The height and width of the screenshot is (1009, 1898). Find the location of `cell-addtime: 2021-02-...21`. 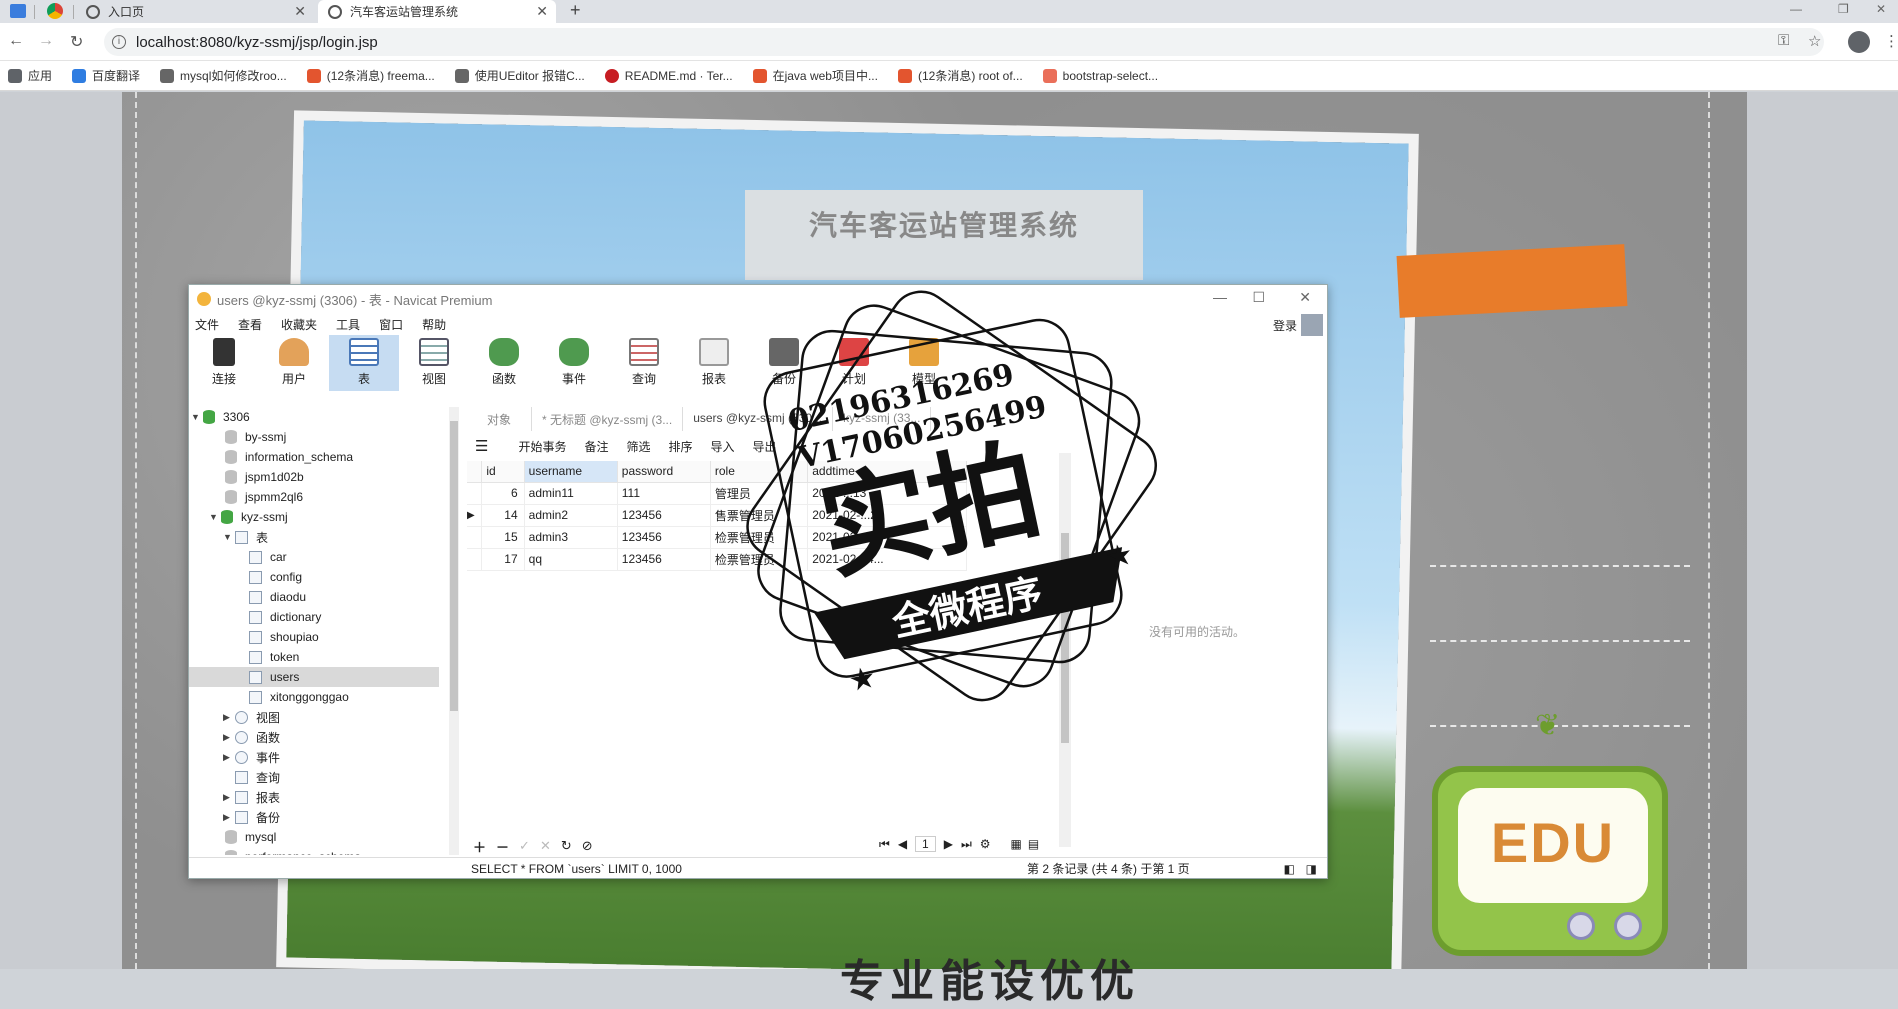

cell-addtime: 2021-02-...21 is located at coordinates (887, 515).